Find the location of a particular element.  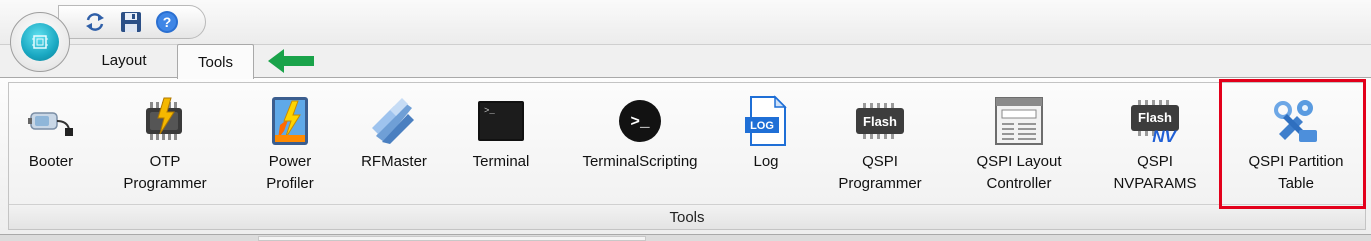

qspi-programmer-label: QSPI Programmer is located at coordinates (880, 172).